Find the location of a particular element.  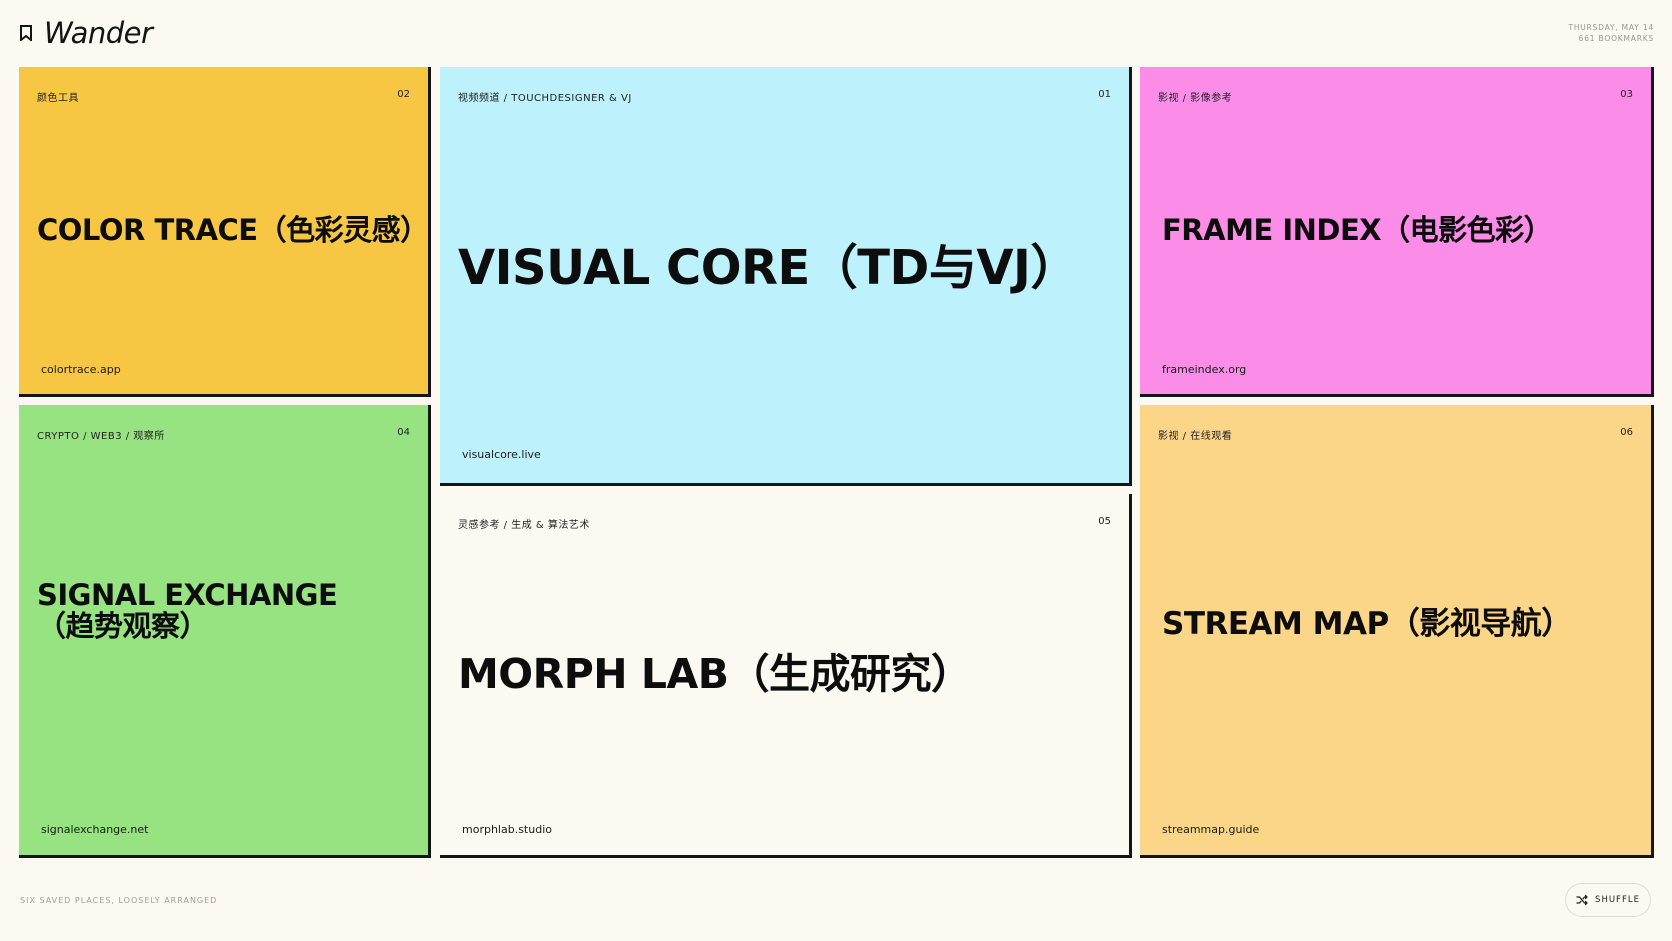

card-title: FRAME INDEX（电影色彩） is located at coordinates (1357, 230).